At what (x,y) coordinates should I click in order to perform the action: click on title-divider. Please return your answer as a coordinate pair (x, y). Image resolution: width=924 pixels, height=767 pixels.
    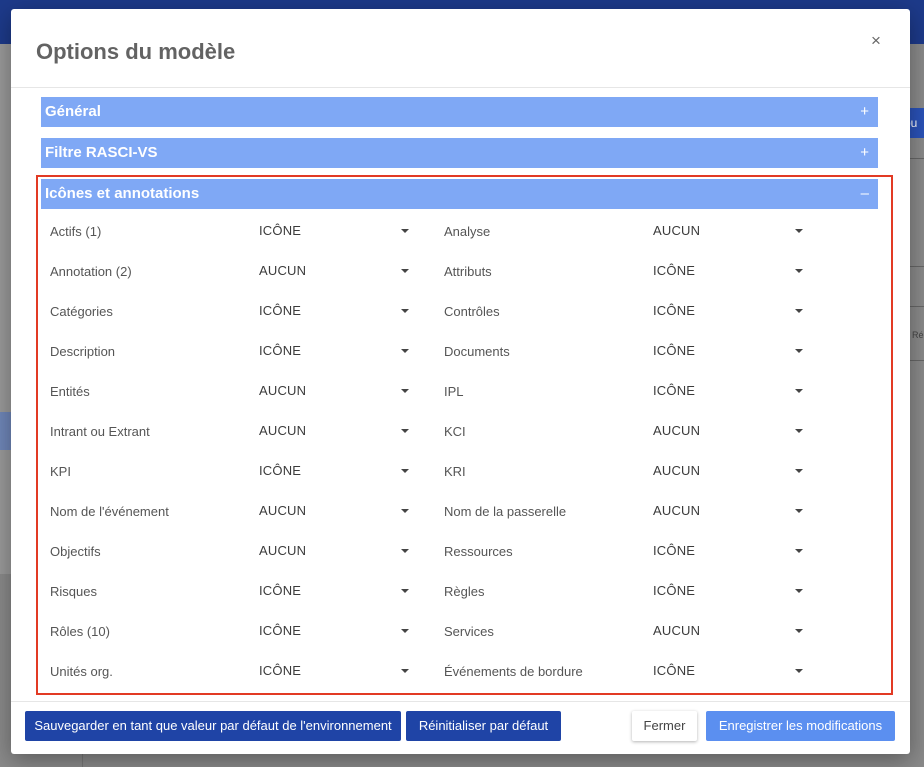
    Looking at the image, I should click on (460, 87).